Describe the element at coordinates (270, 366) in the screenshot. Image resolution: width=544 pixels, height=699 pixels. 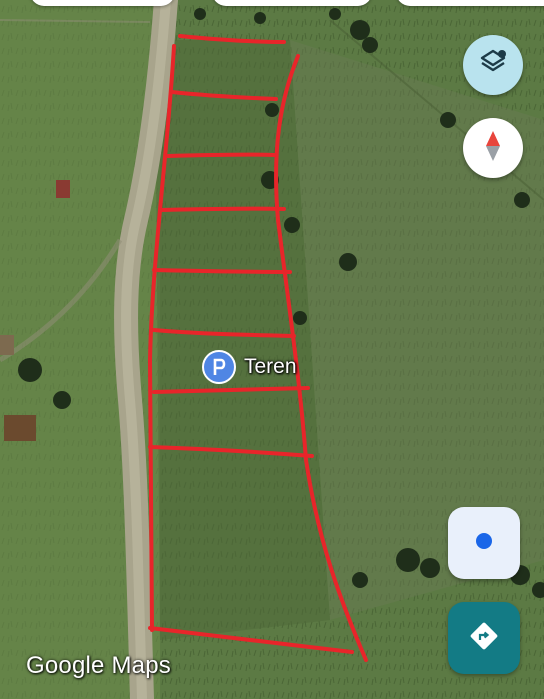
I see `place-label: Teren` at that location.